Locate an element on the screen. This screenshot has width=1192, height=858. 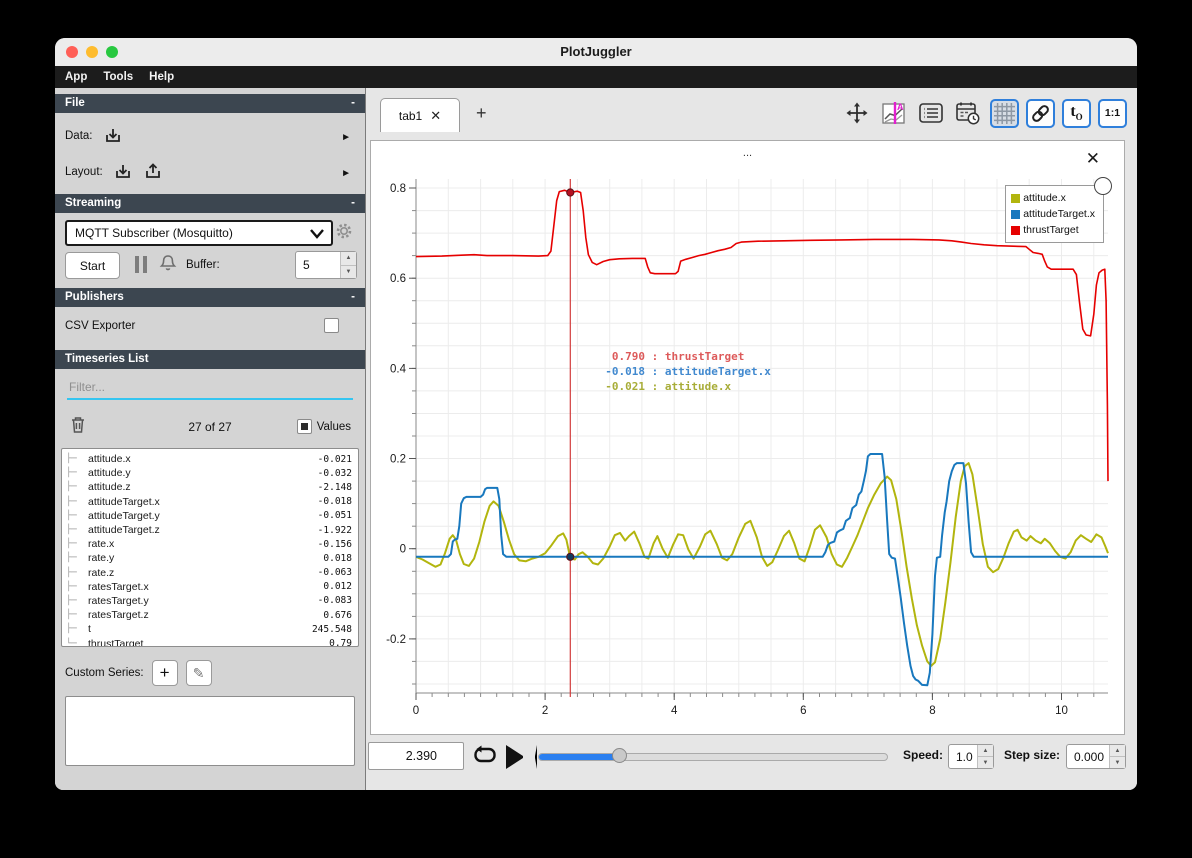
legend-handle-icon is located at coordinates (1103, 186).